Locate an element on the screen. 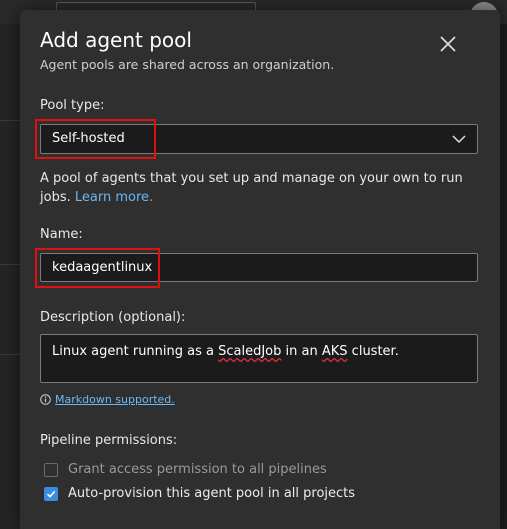  pool-type-value: Self-hosted is located at coordinates (88, 138).